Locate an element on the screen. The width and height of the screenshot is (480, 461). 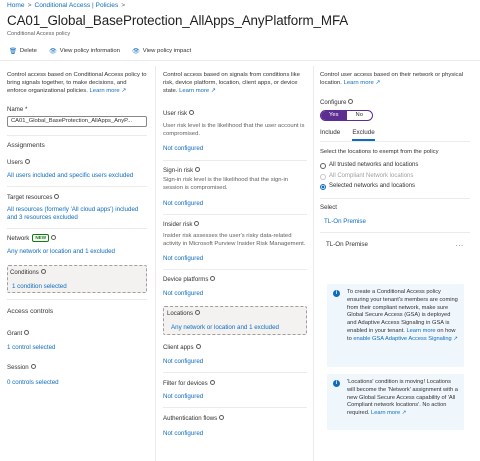
option-trusted: All trusted networks and locations is located at coordinates (395, 166).